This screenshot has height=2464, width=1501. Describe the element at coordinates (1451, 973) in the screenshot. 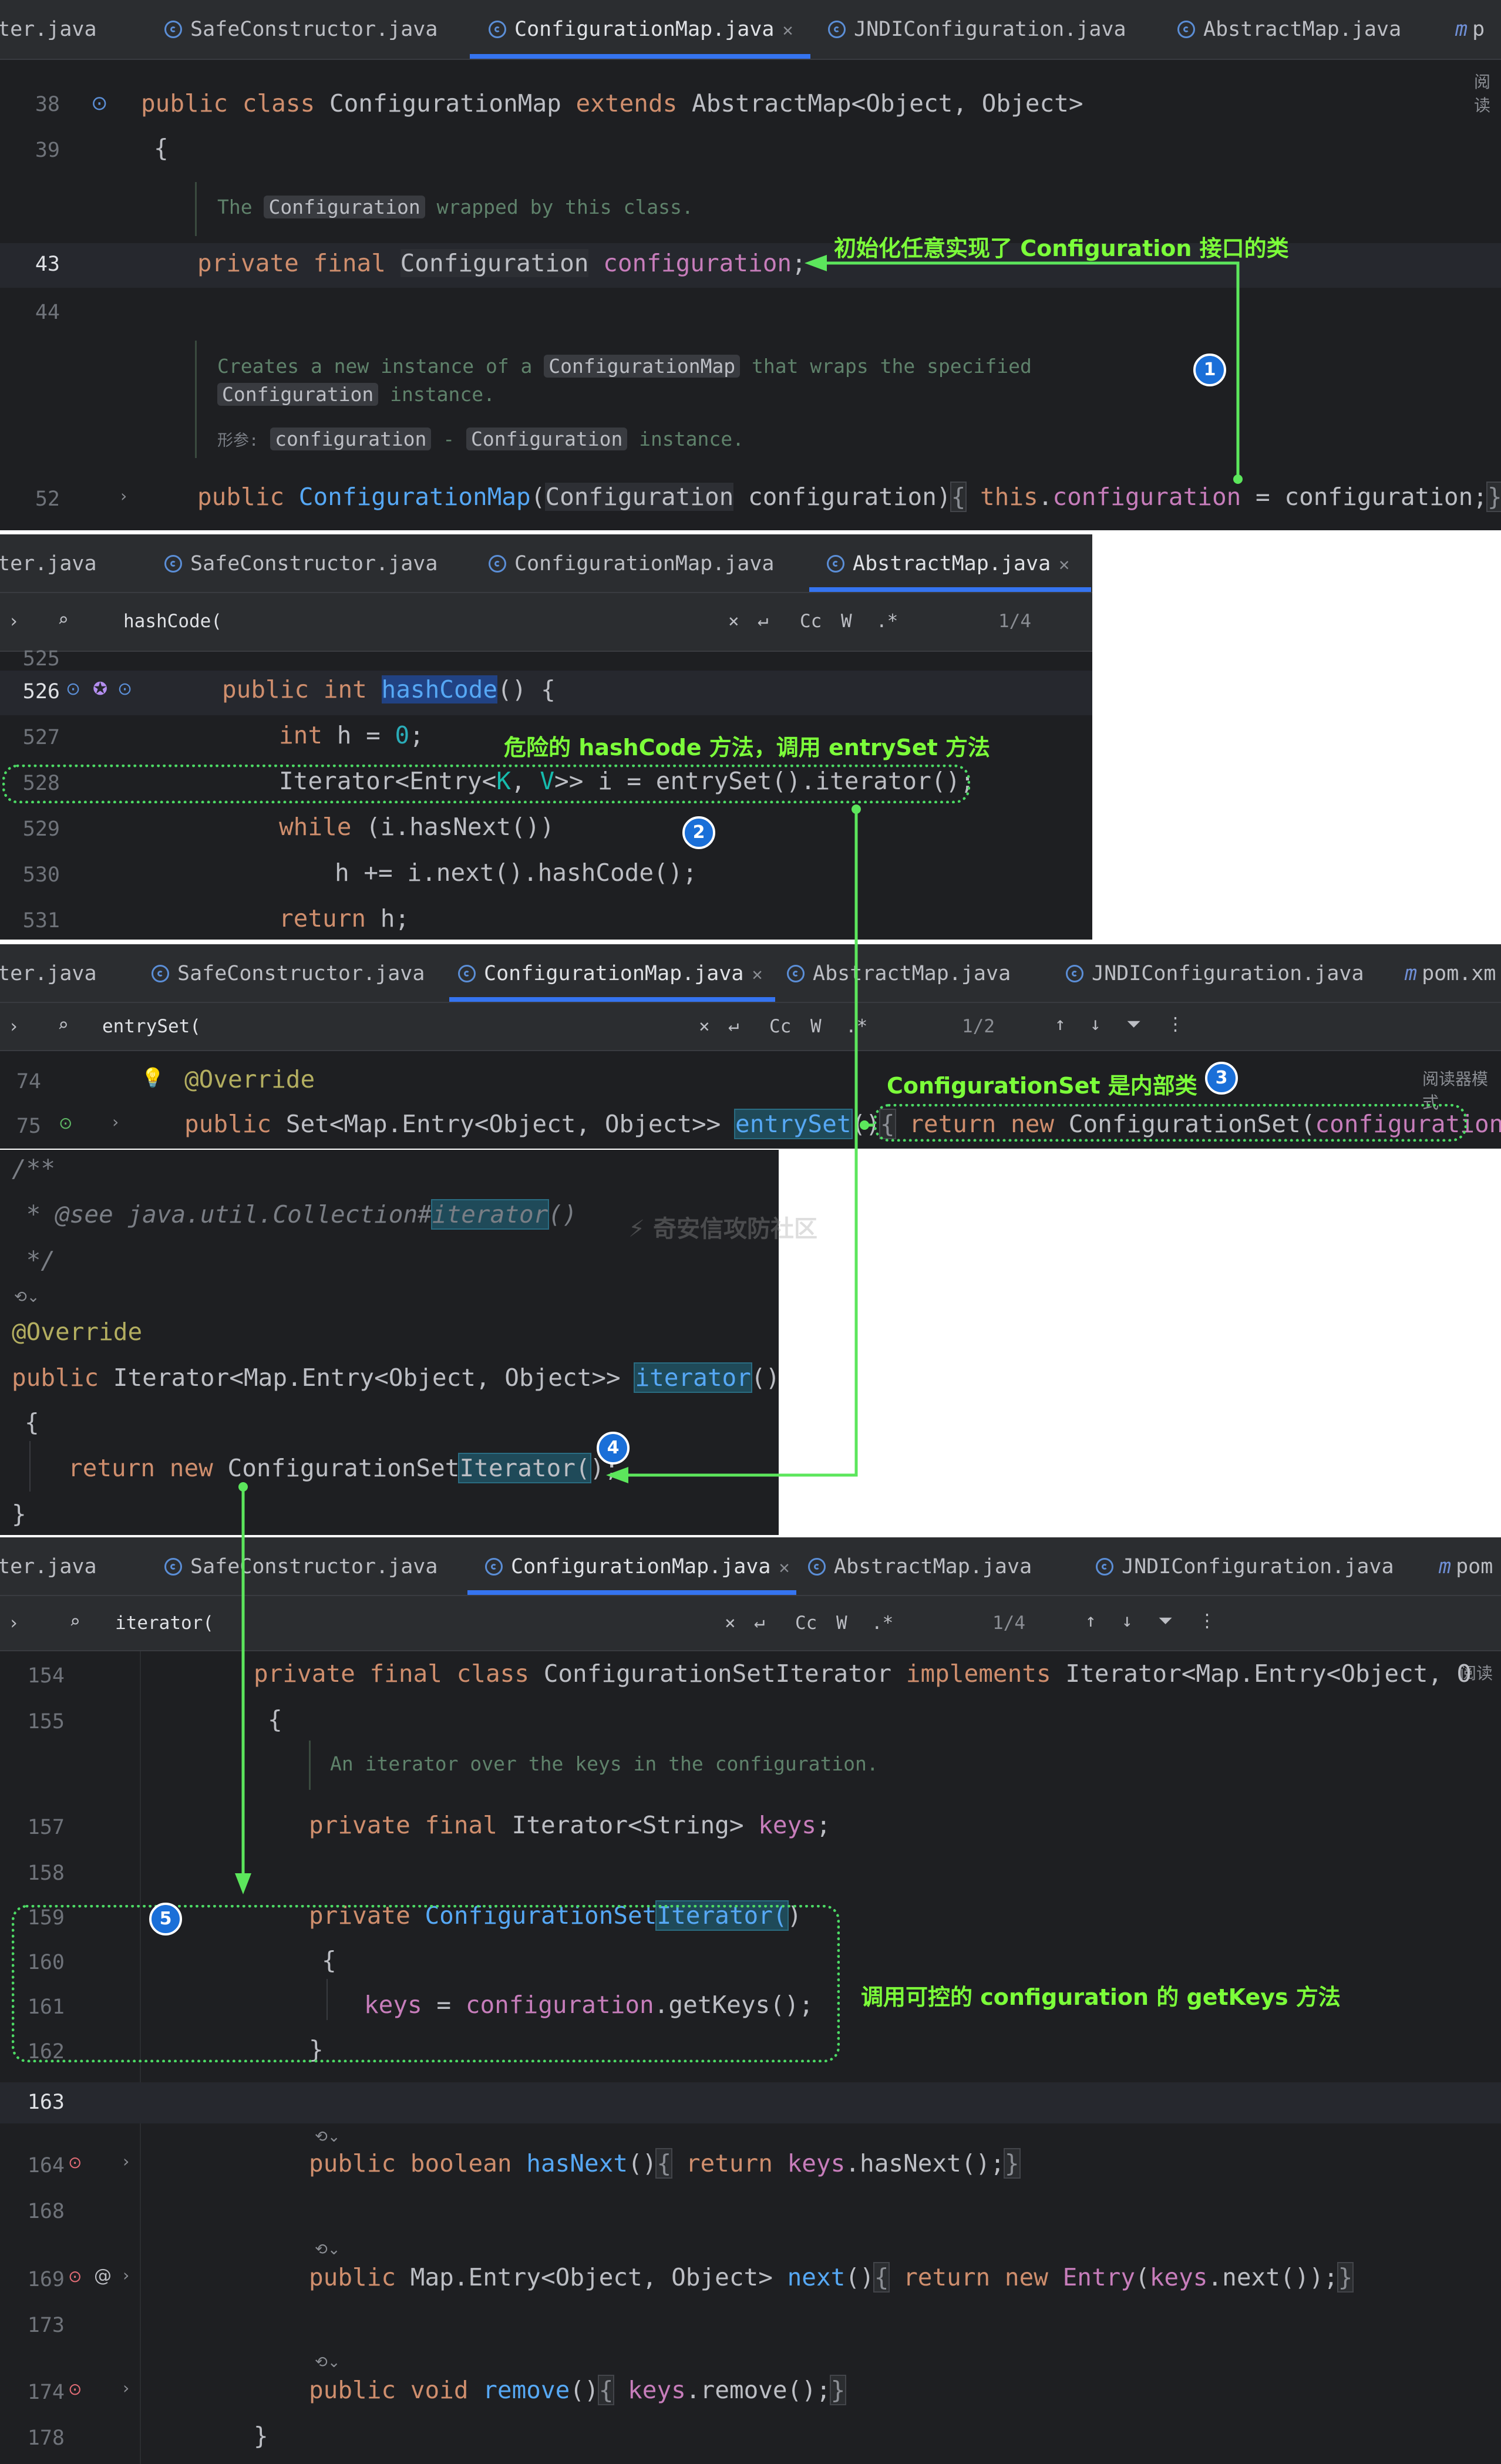

I see `tab-pom: m pom.xm` at that location.